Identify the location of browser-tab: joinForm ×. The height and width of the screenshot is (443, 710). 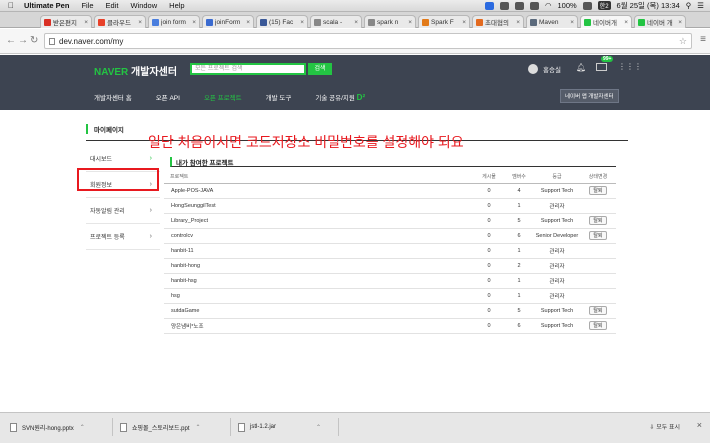
(228, 21).